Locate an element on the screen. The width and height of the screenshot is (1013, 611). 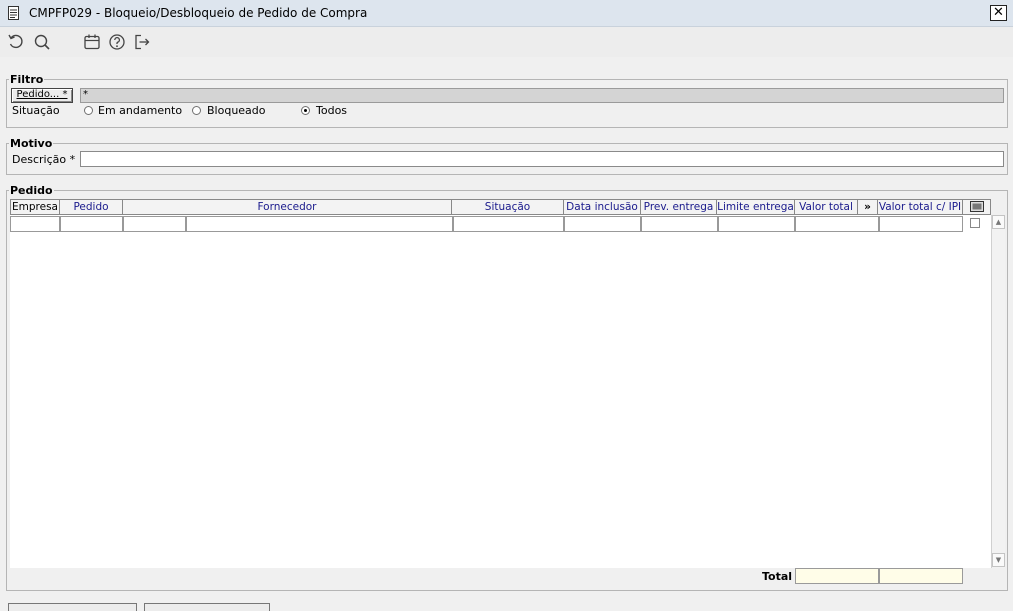
radio-todos is located at coordinates (305, 110).